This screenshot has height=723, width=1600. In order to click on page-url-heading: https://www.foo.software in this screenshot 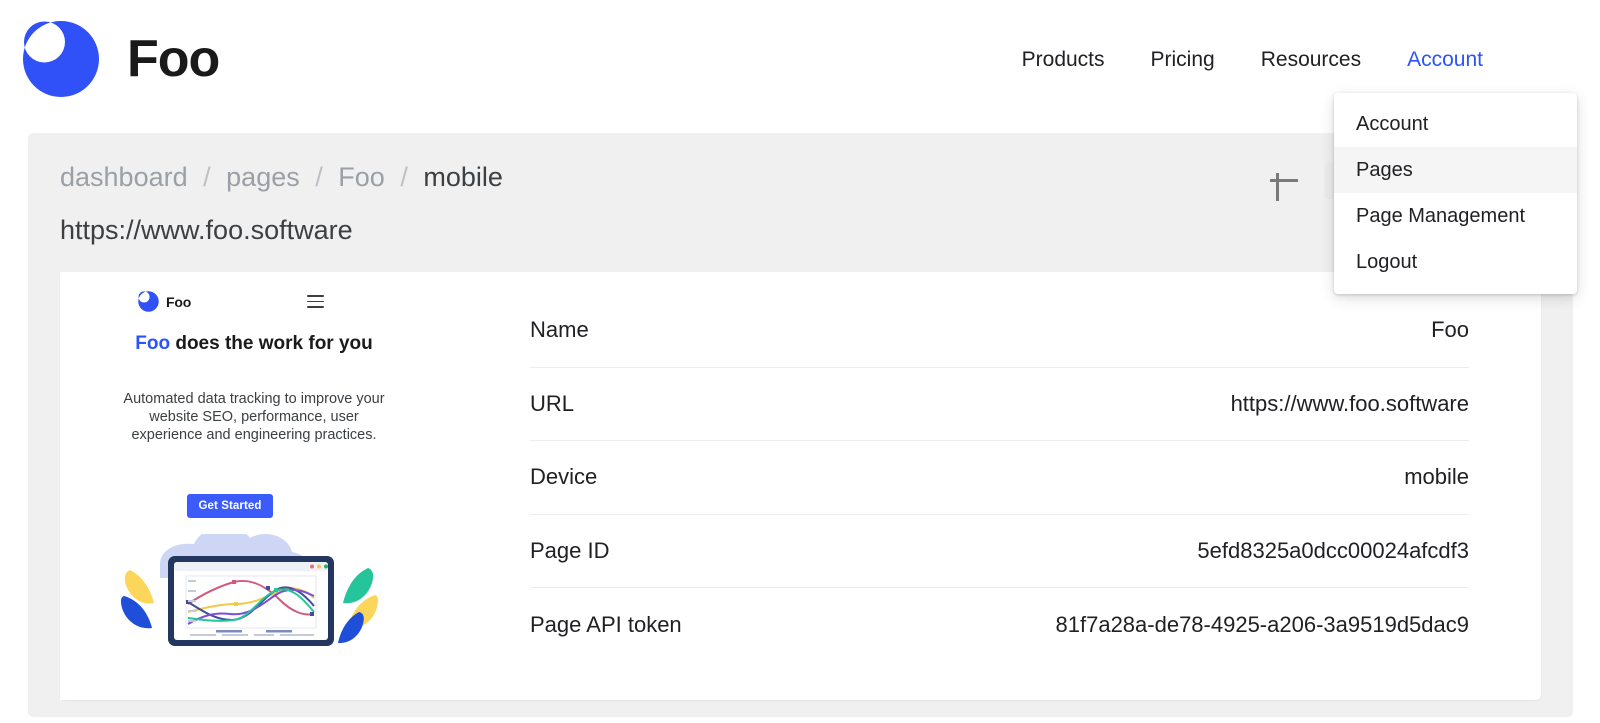, I will do `click(206, 230)`.